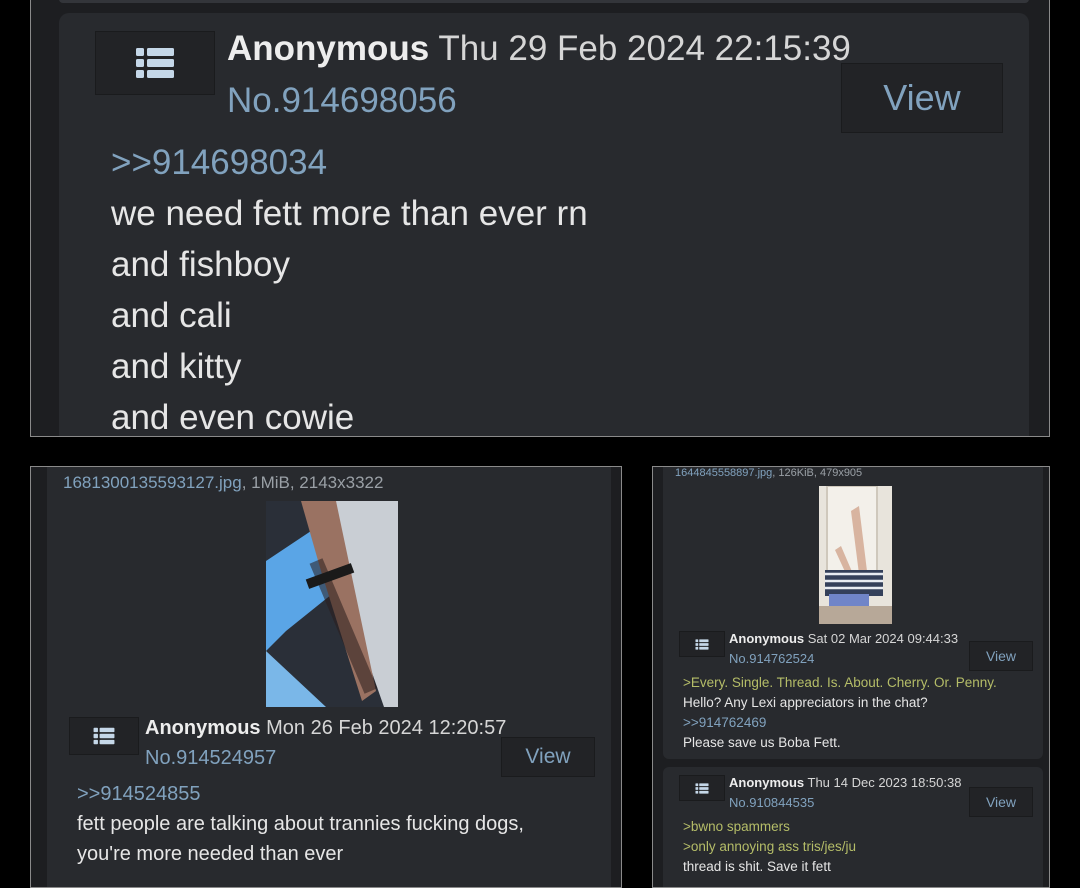  I want to click on quote-link: >>914698034, so click(349, 162).